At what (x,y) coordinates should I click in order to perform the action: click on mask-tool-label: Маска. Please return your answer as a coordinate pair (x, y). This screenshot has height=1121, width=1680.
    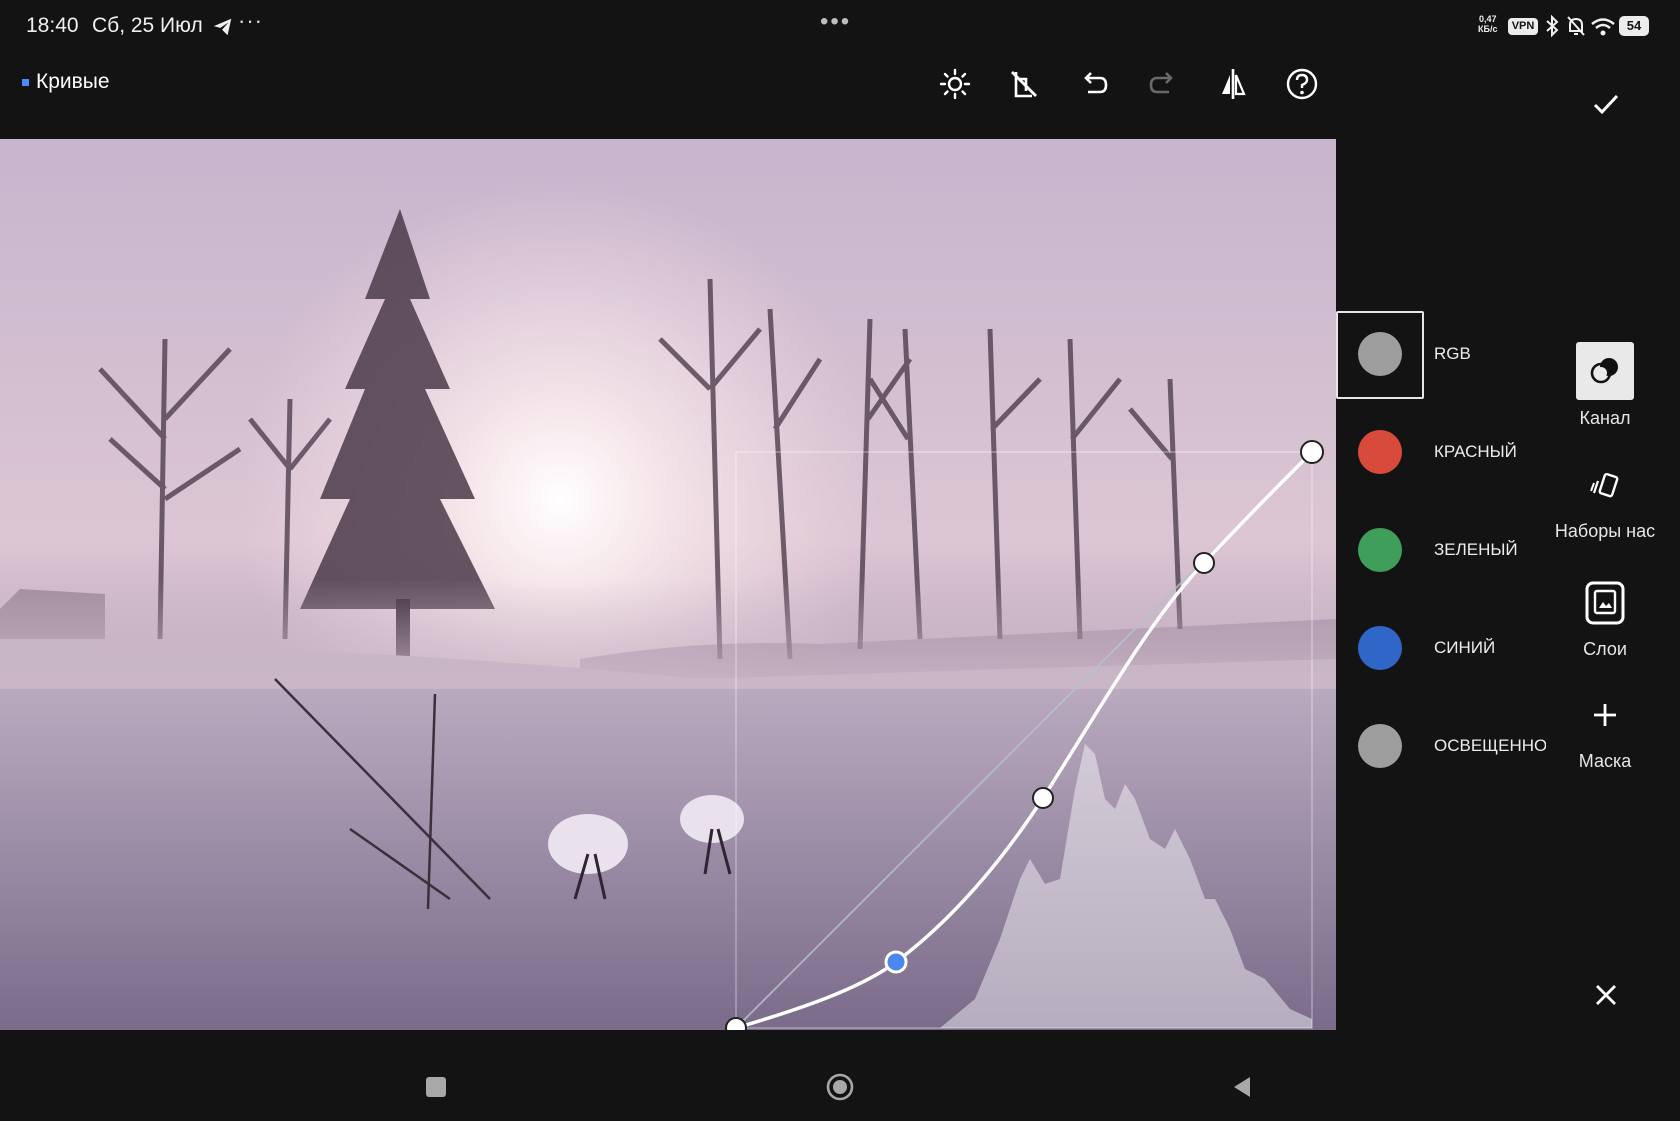
    Looking at the image, I should click on (1605, 761).